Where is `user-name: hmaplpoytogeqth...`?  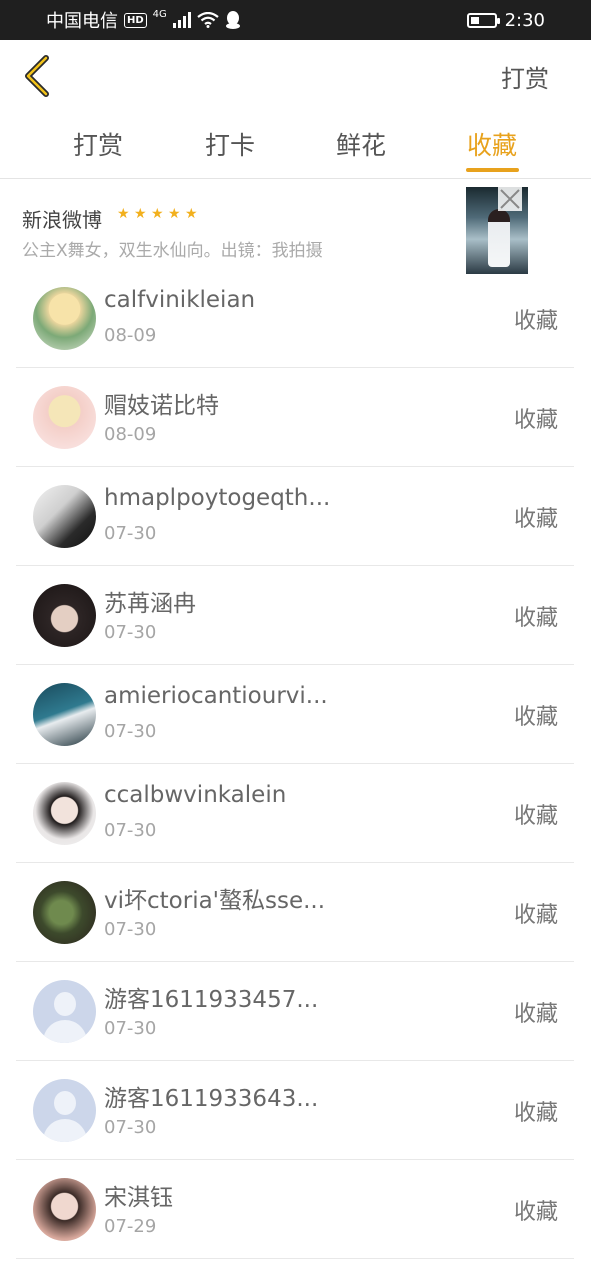 user-name: hmaplpoytogeqth... is located at coordinates (217, 498).